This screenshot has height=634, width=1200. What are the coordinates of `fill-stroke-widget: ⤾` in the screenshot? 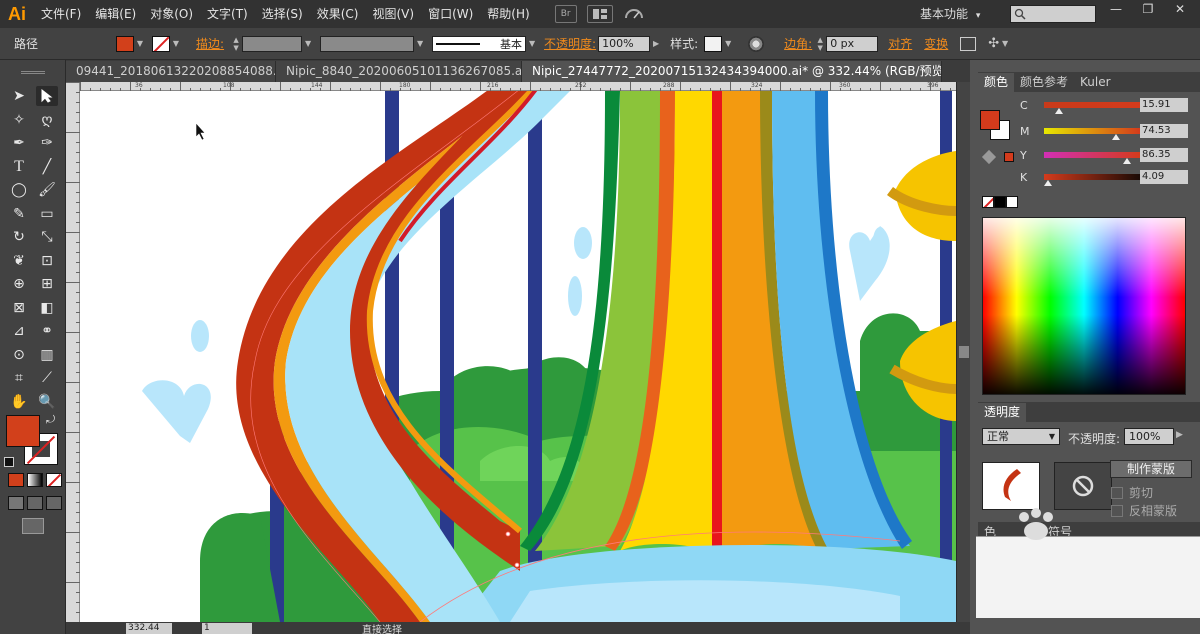 It's located at (32, 441).